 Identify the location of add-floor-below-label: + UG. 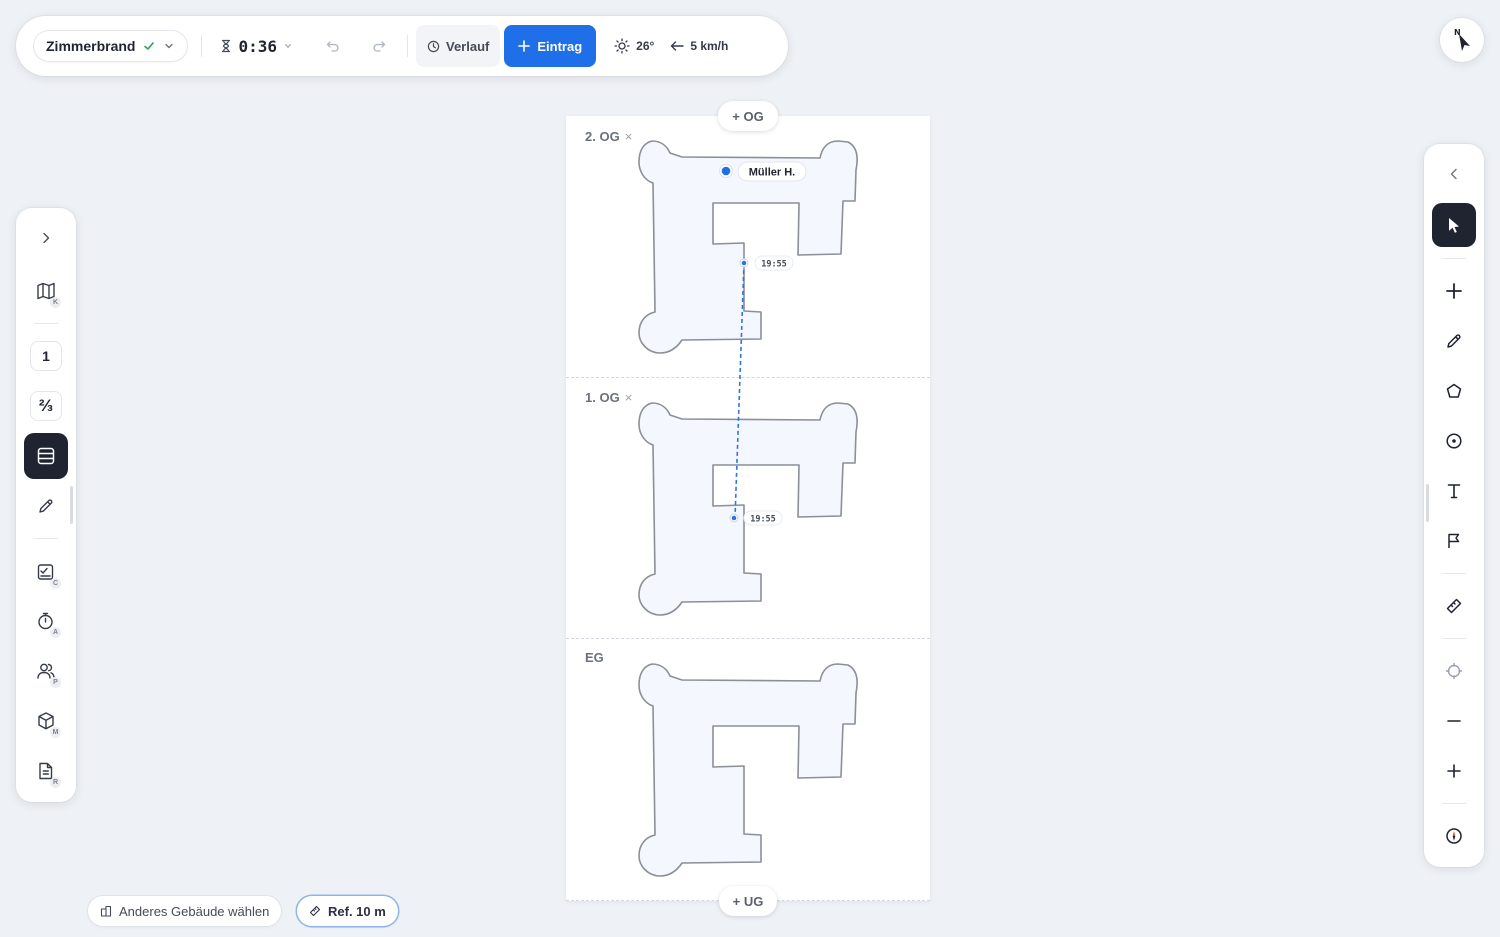
(748, 901).